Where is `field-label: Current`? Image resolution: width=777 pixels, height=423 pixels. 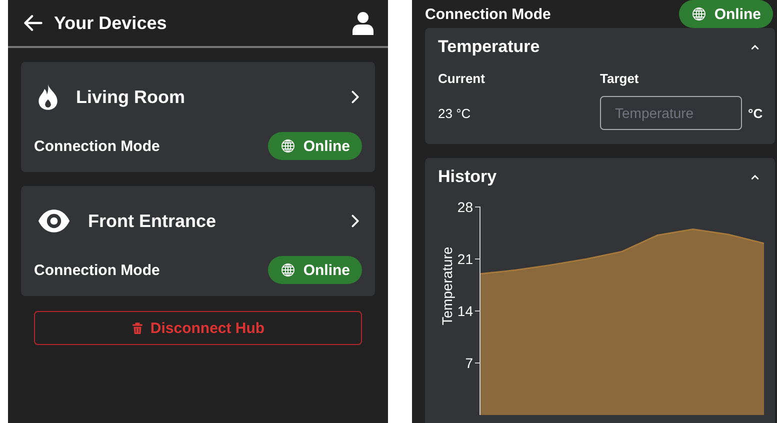 field-label: Current is located at coordinates (462, 79).